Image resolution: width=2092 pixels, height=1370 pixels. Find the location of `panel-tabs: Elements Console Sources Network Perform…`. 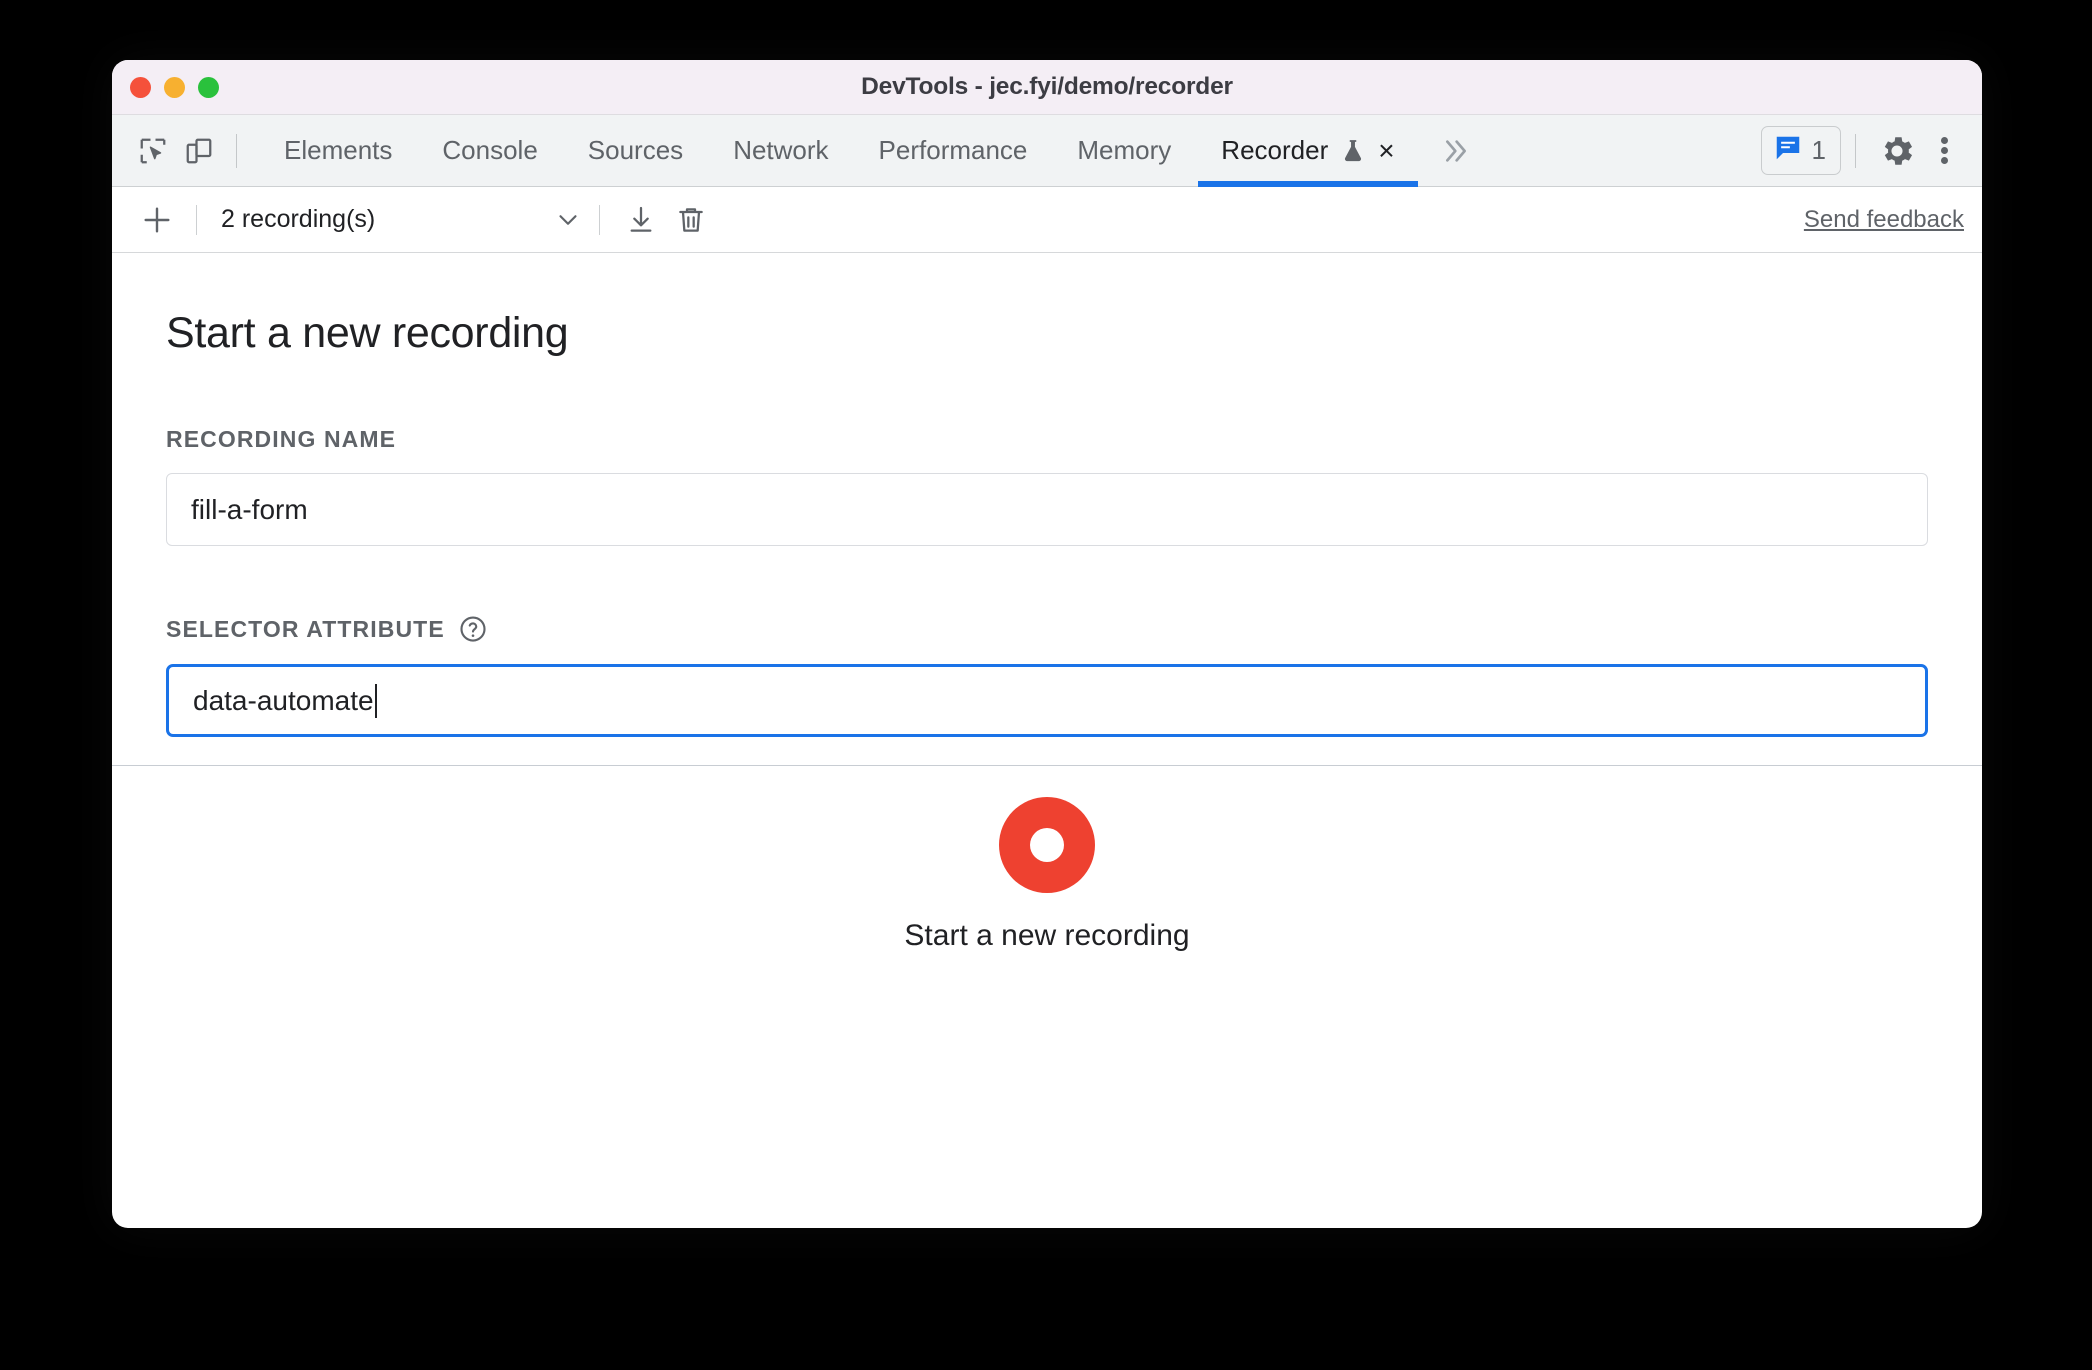

panel-tabs: Elements Console Sources Network Perform… is located at coordinates (839, 151).